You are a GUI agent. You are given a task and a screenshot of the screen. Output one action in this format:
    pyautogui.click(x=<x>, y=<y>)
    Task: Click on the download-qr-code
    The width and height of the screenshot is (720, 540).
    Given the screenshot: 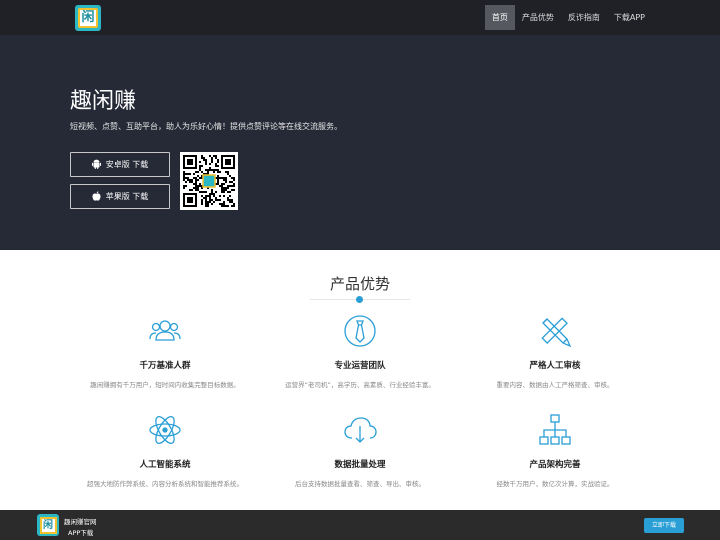 What is the action you would take?
    pyautogui.click(x=209, y=181)
    